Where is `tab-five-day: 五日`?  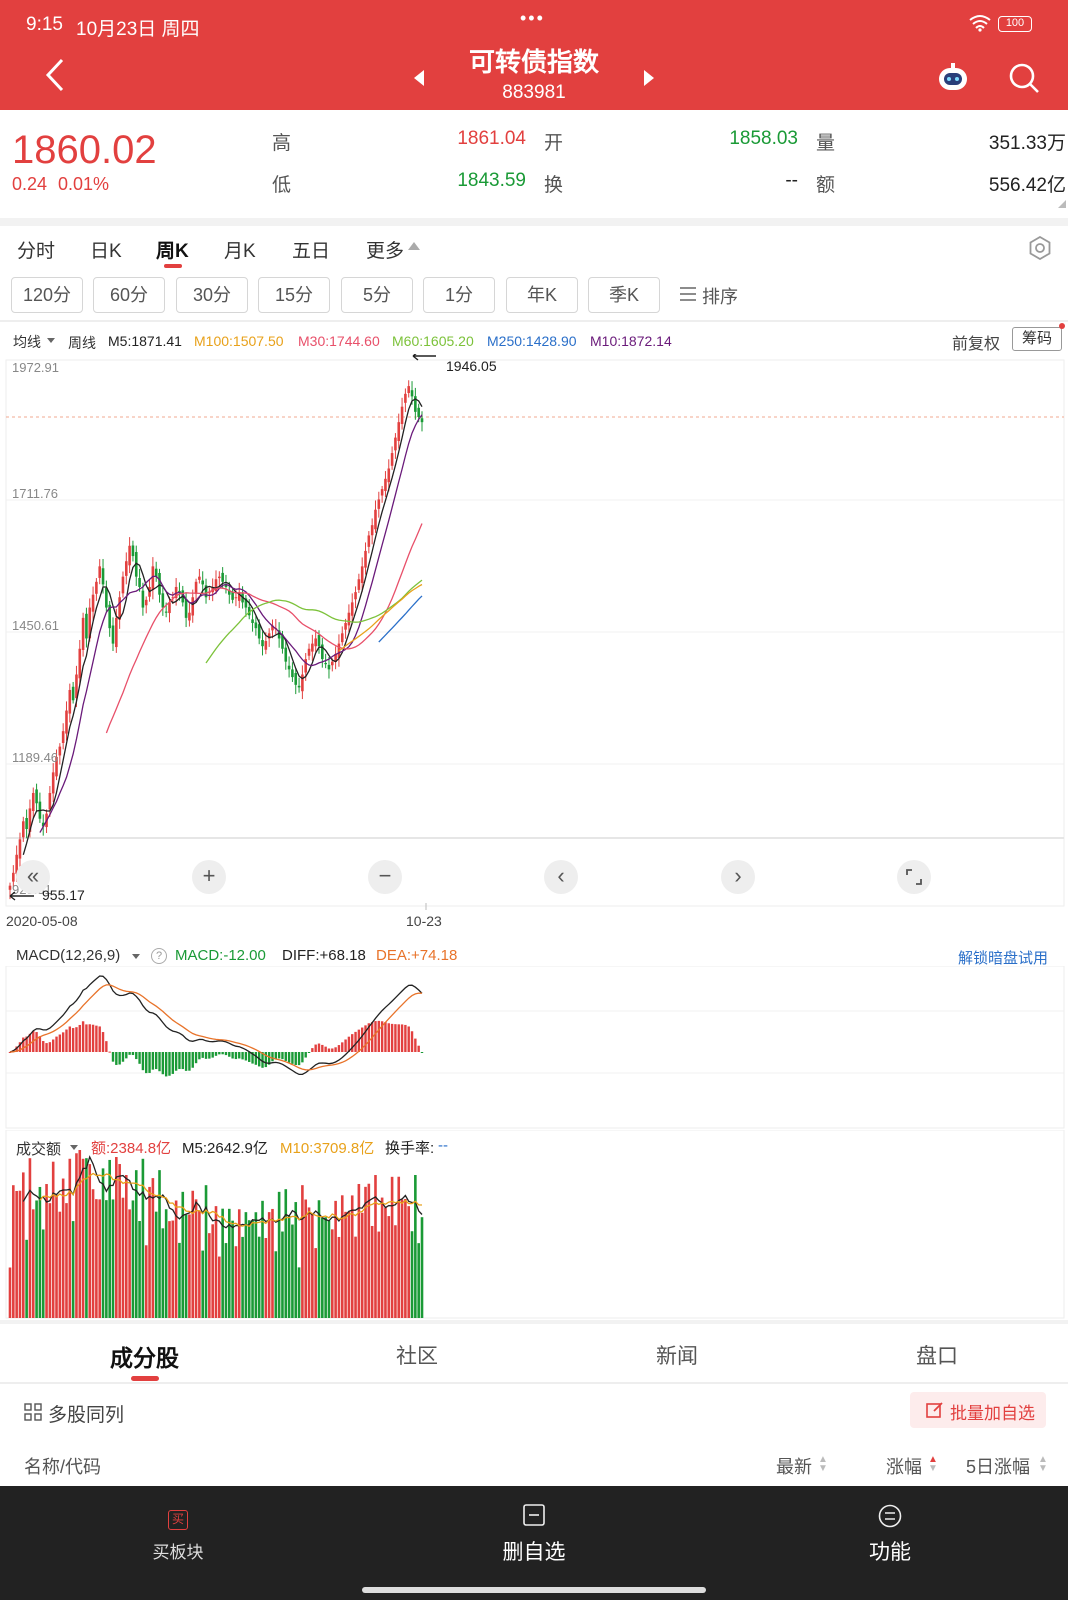 tab-five-day: 五日 is located at coordinates (311, 249).